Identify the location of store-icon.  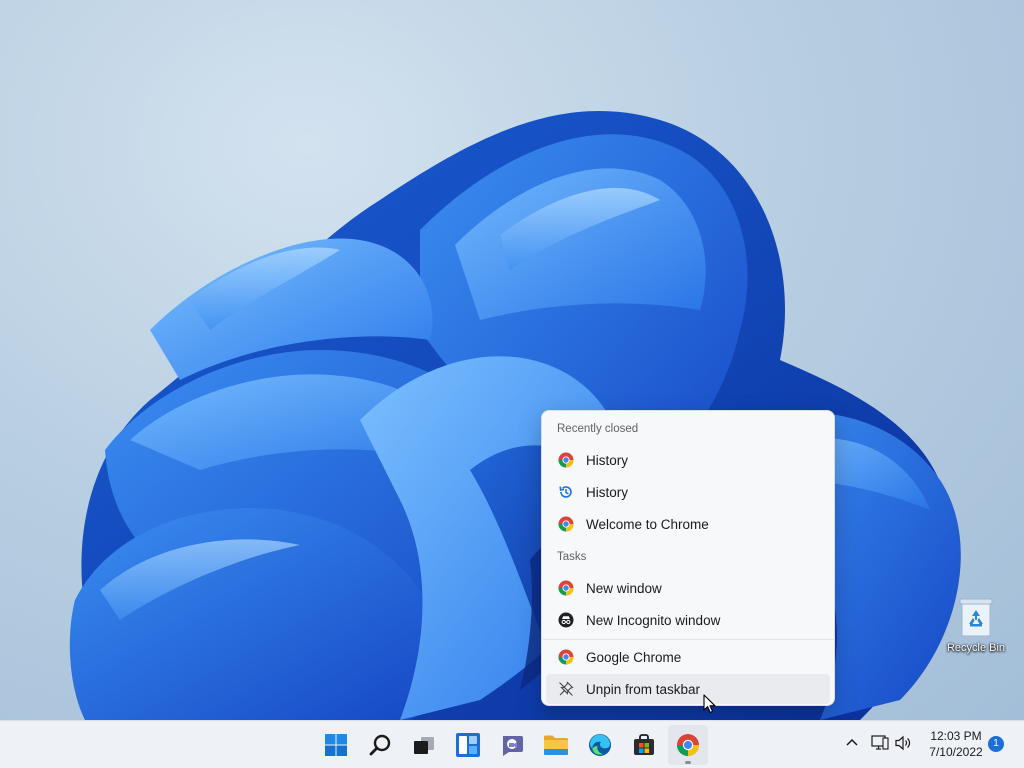
(644, 744).